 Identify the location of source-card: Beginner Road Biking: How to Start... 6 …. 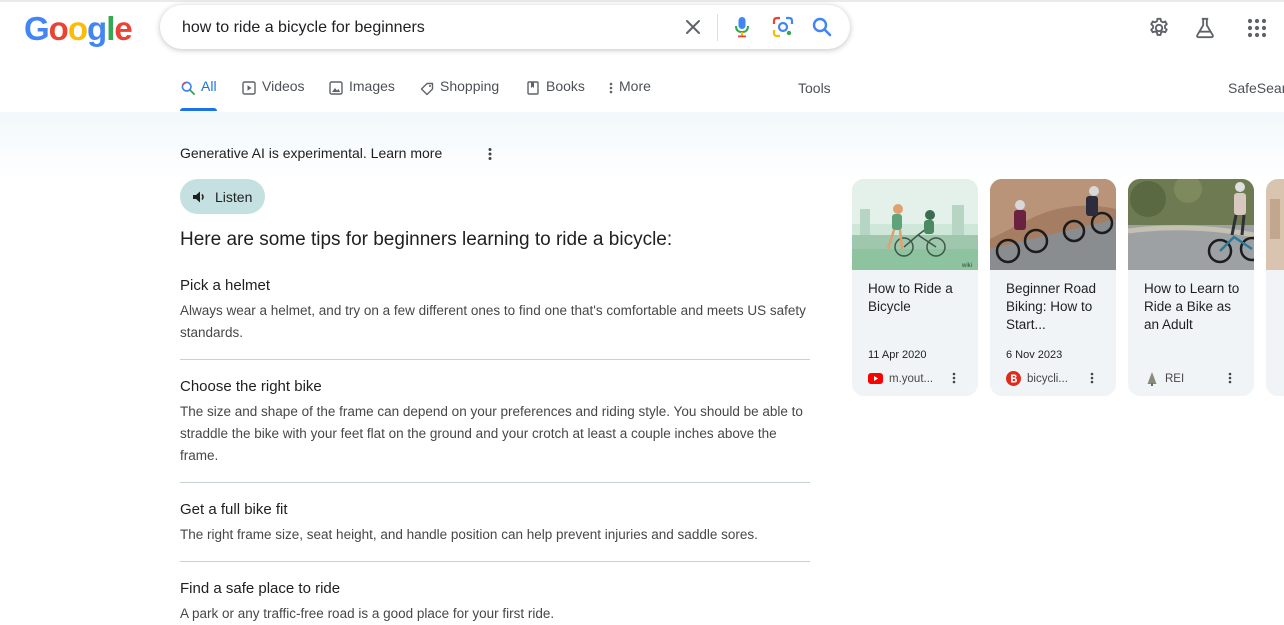
(1053, 287).